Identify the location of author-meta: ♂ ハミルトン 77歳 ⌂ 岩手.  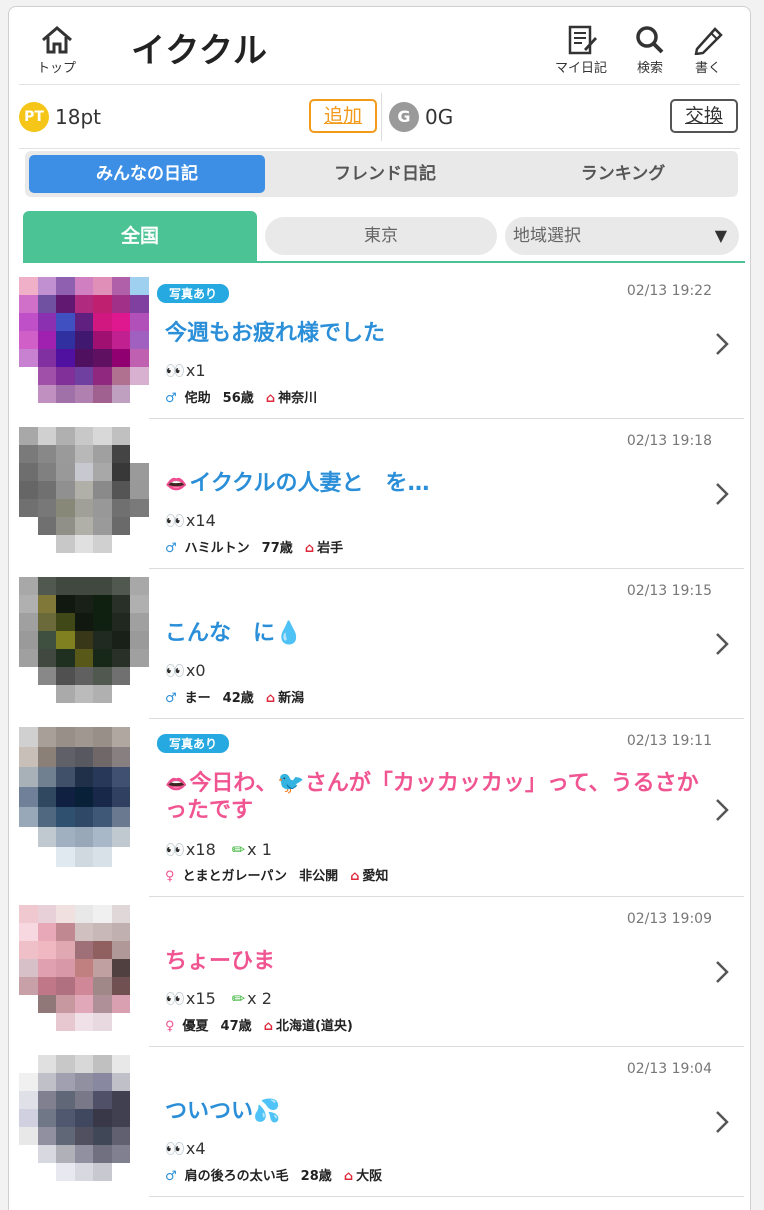
(254, 546).